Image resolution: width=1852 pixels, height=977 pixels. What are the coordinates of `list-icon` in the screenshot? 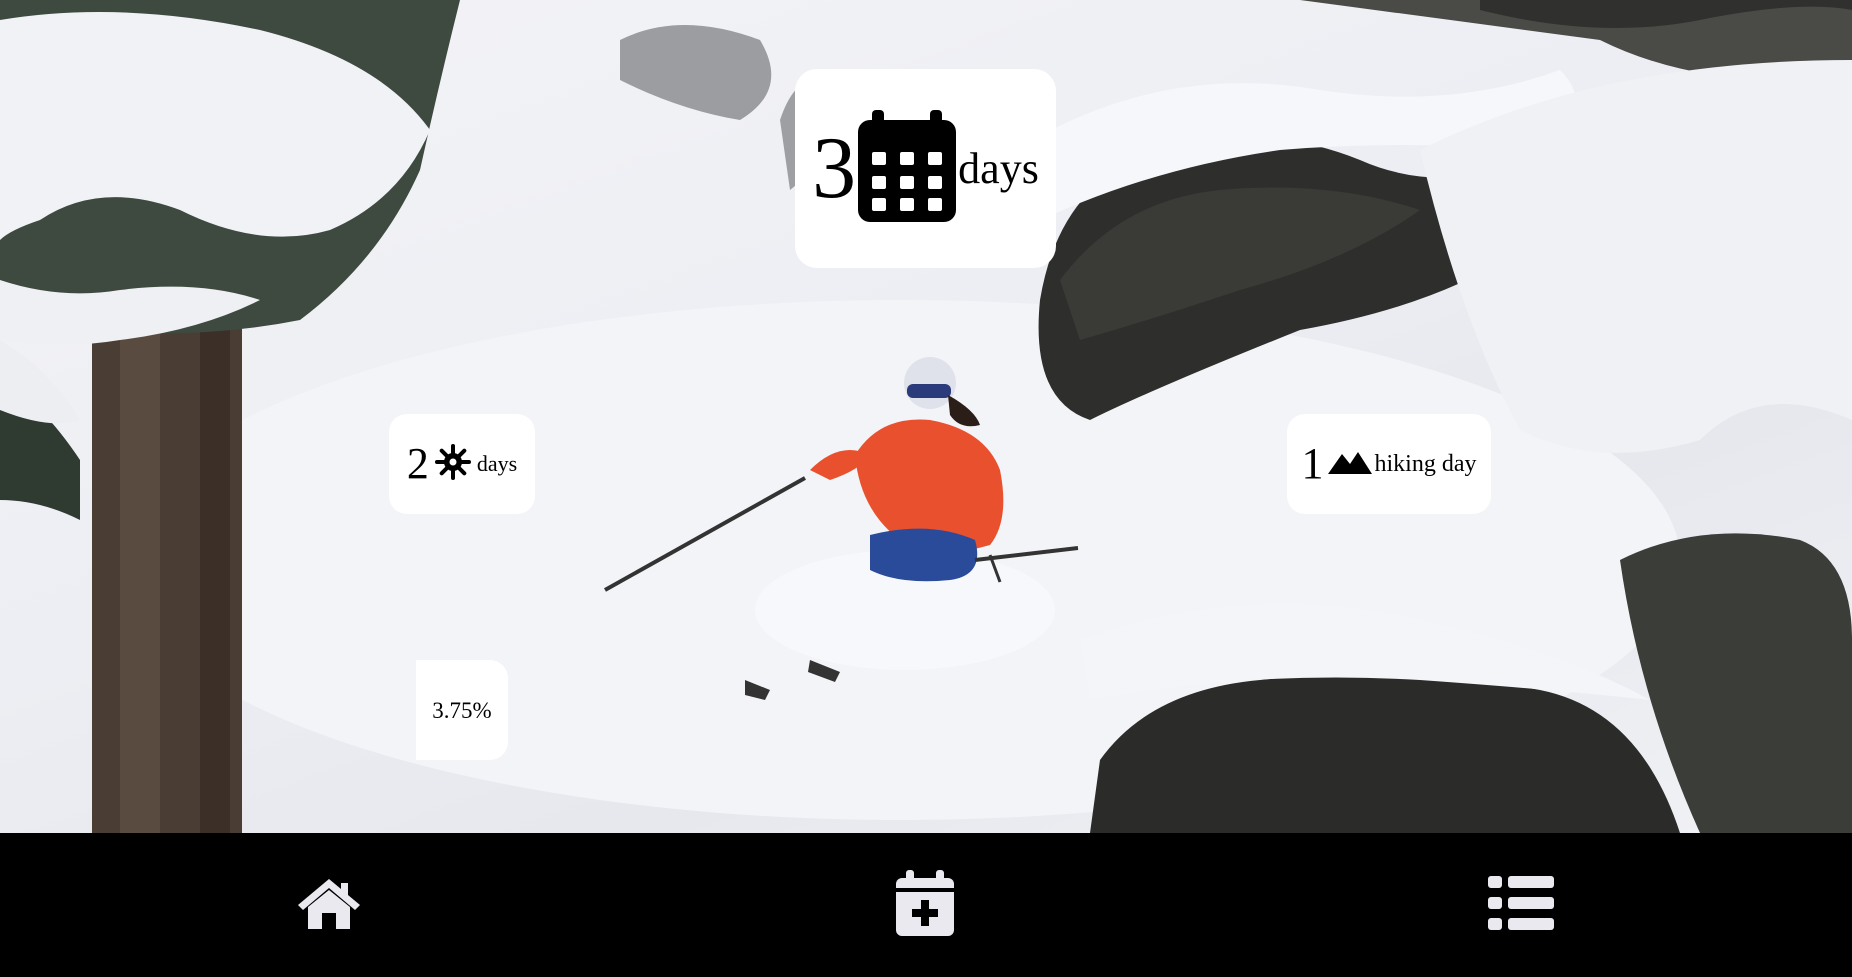 It's located at (1521, 905).